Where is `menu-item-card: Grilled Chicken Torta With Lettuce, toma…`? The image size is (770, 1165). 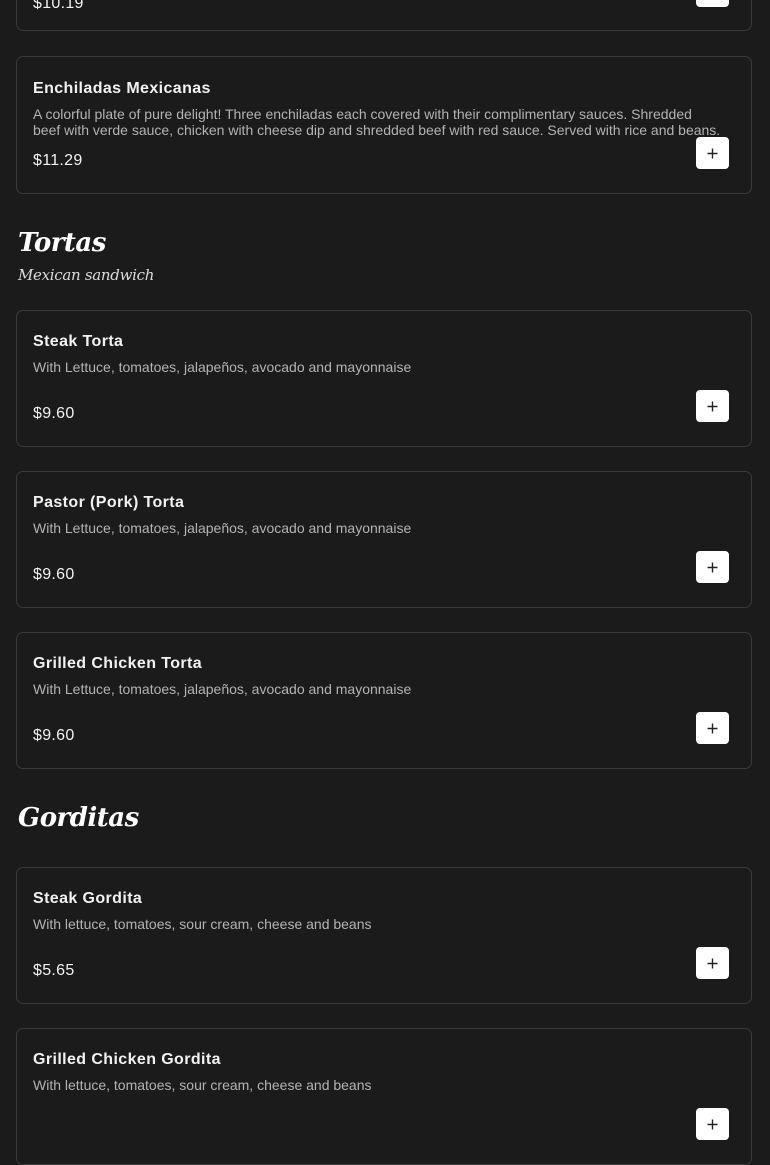
menu-item-card: Grilled Chicken Torta With Lettuce, toma… is located at coordinates (384, 700).